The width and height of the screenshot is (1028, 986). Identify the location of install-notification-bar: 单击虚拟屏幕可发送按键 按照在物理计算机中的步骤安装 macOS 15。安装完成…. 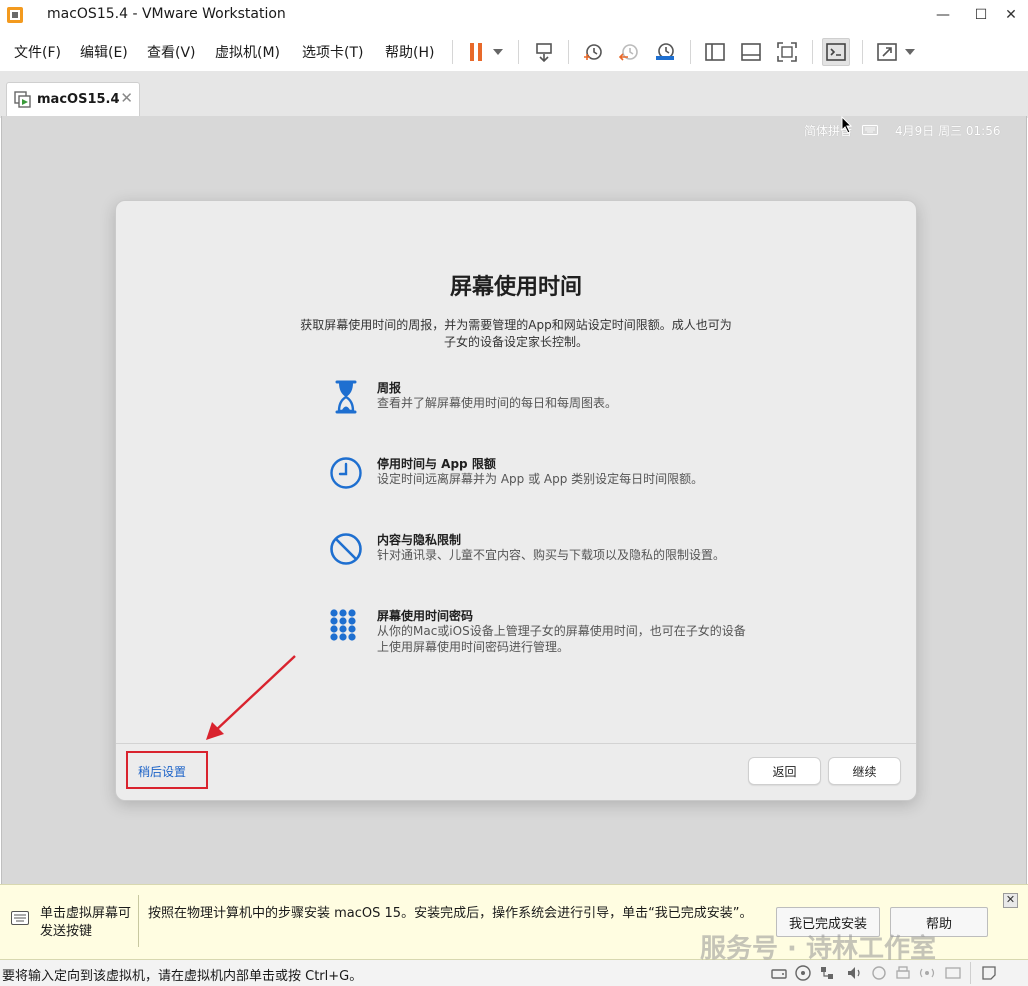
(514, 924).